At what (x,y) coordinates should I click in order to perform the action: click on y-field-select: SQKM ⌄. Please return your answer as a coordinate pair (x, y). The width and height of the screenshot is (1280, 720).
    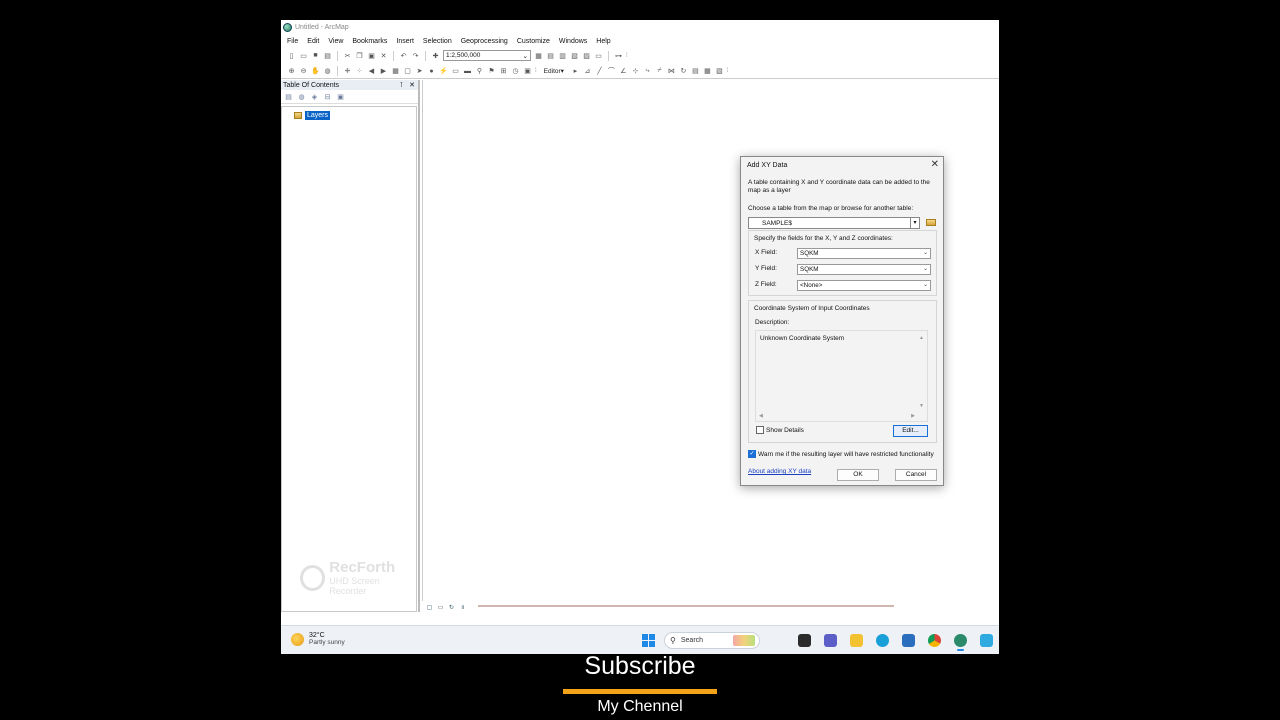
    Looking at the image, I should click on (864, 269).